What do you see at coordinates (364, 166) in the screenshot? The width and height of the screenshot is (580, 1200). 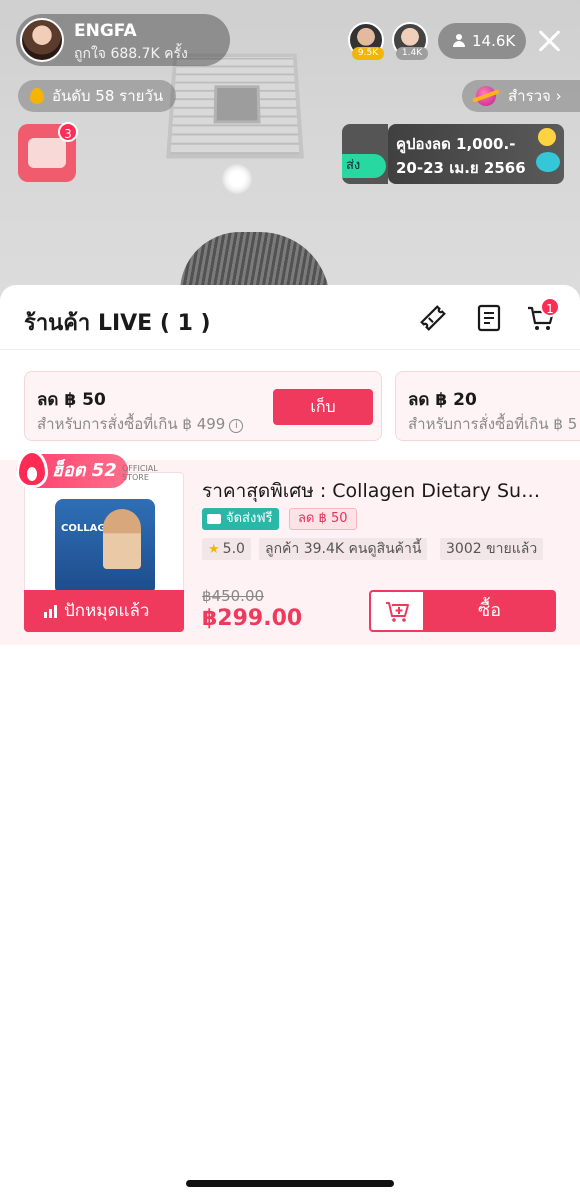 I see `promo-banner-tag: ส่ง` at bounding box center [364, 166].